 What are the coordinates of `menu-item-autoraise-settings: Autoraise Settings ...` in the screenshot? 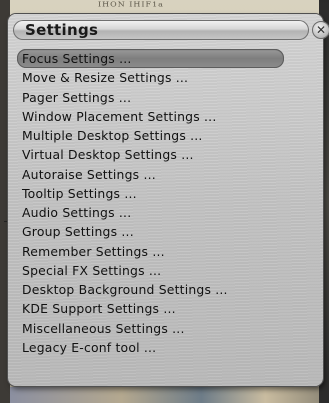 It's located at (162, 174).